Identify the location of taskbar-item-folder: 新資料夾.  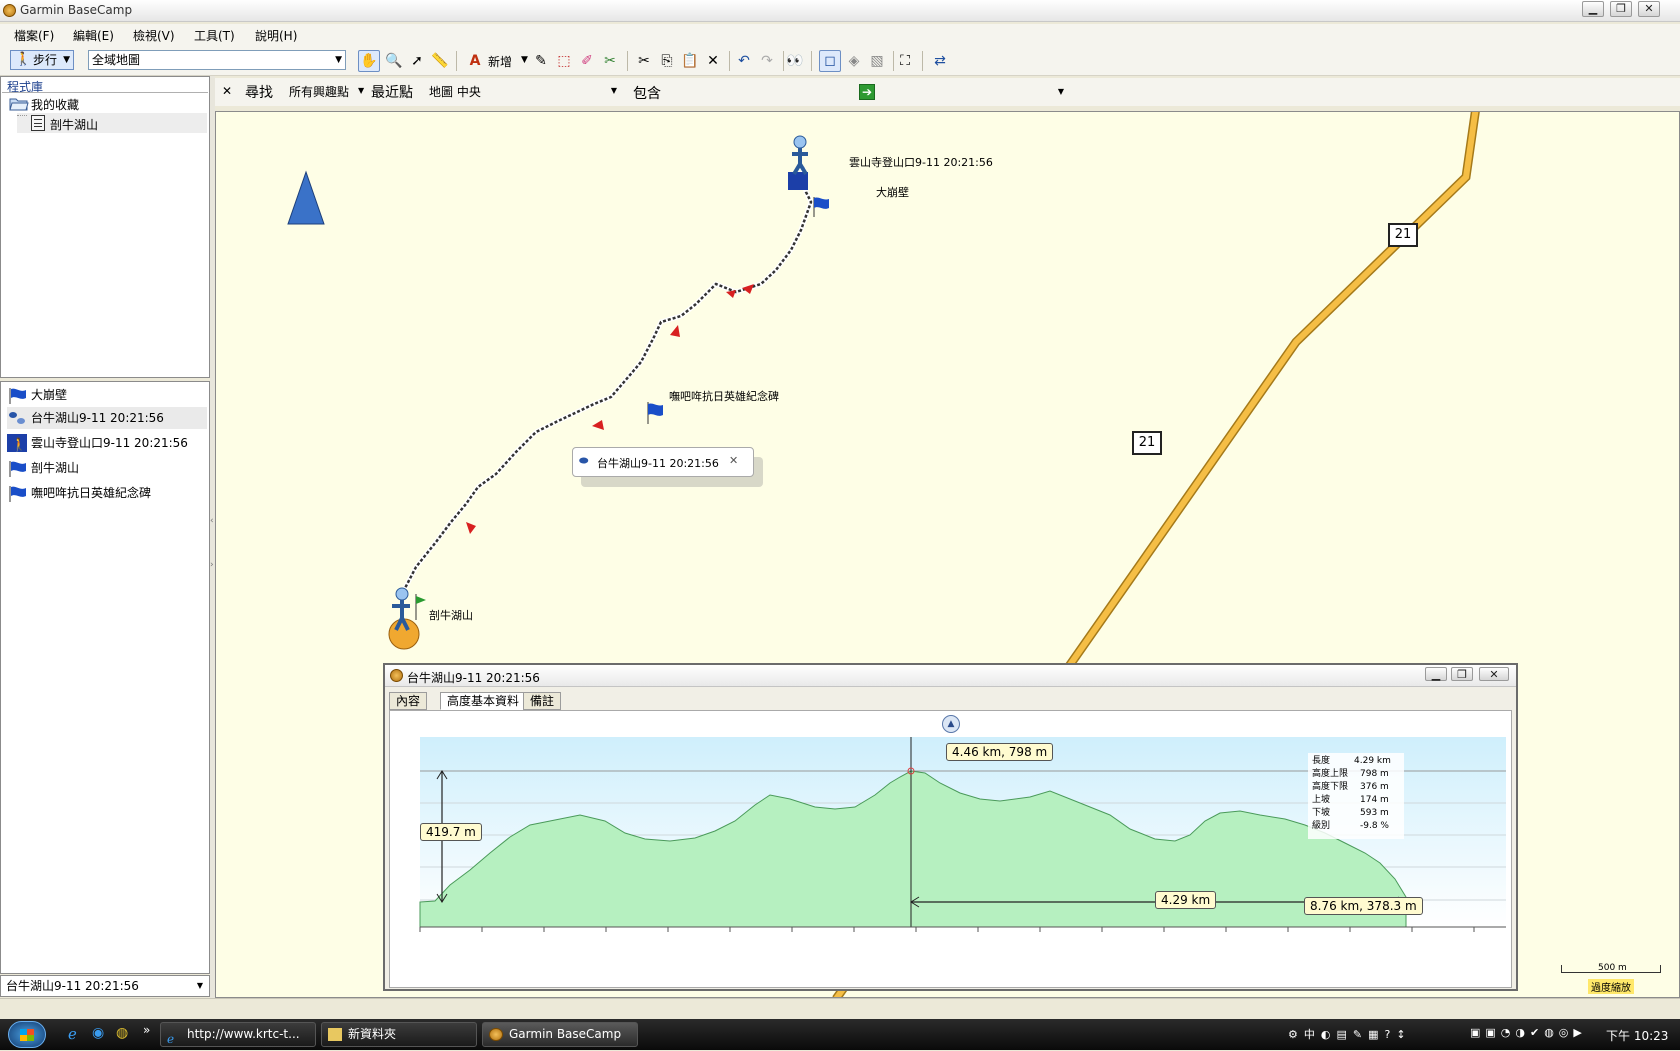
(399, 1034).